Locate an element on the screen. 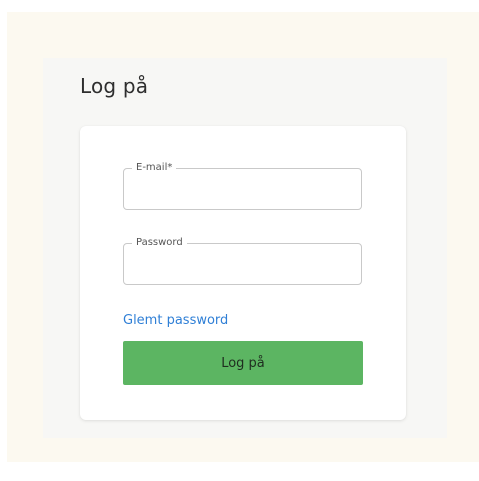 This screenshot has width=479, height=481. password-input is located at coordinates (241, 265).